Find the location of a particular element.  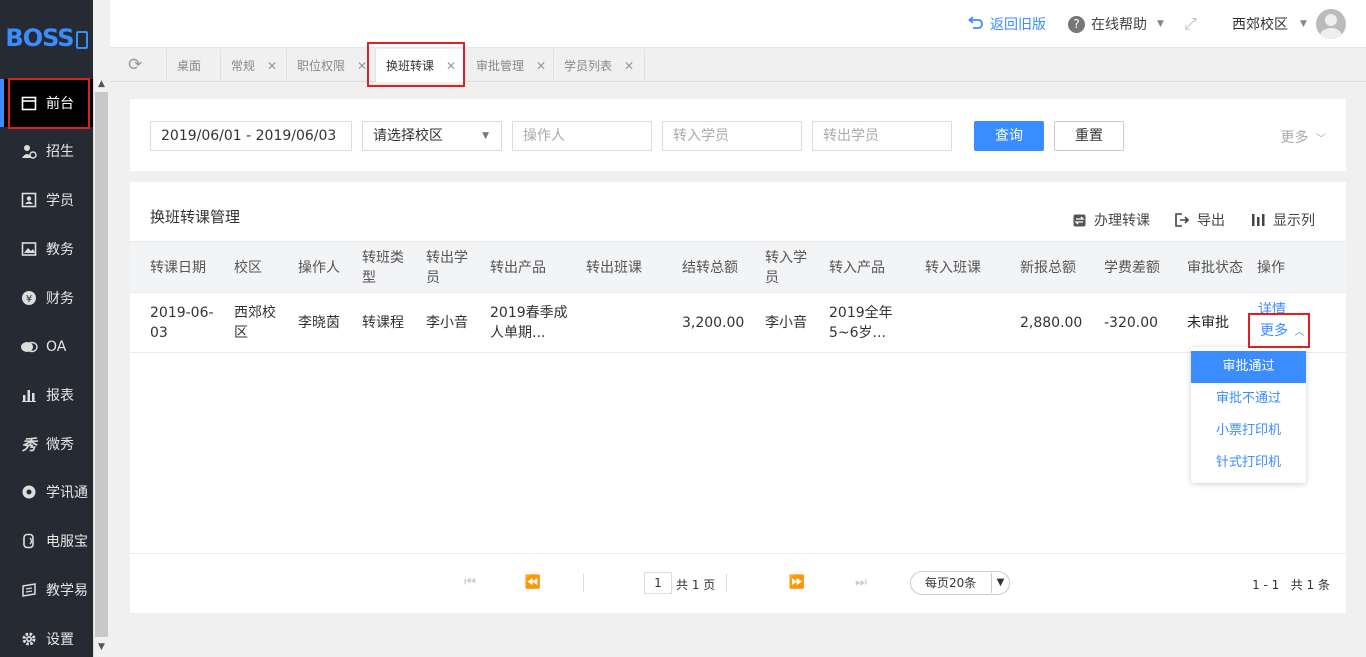

col-in-student: 转入学员 is located at coordinates (787, 268).